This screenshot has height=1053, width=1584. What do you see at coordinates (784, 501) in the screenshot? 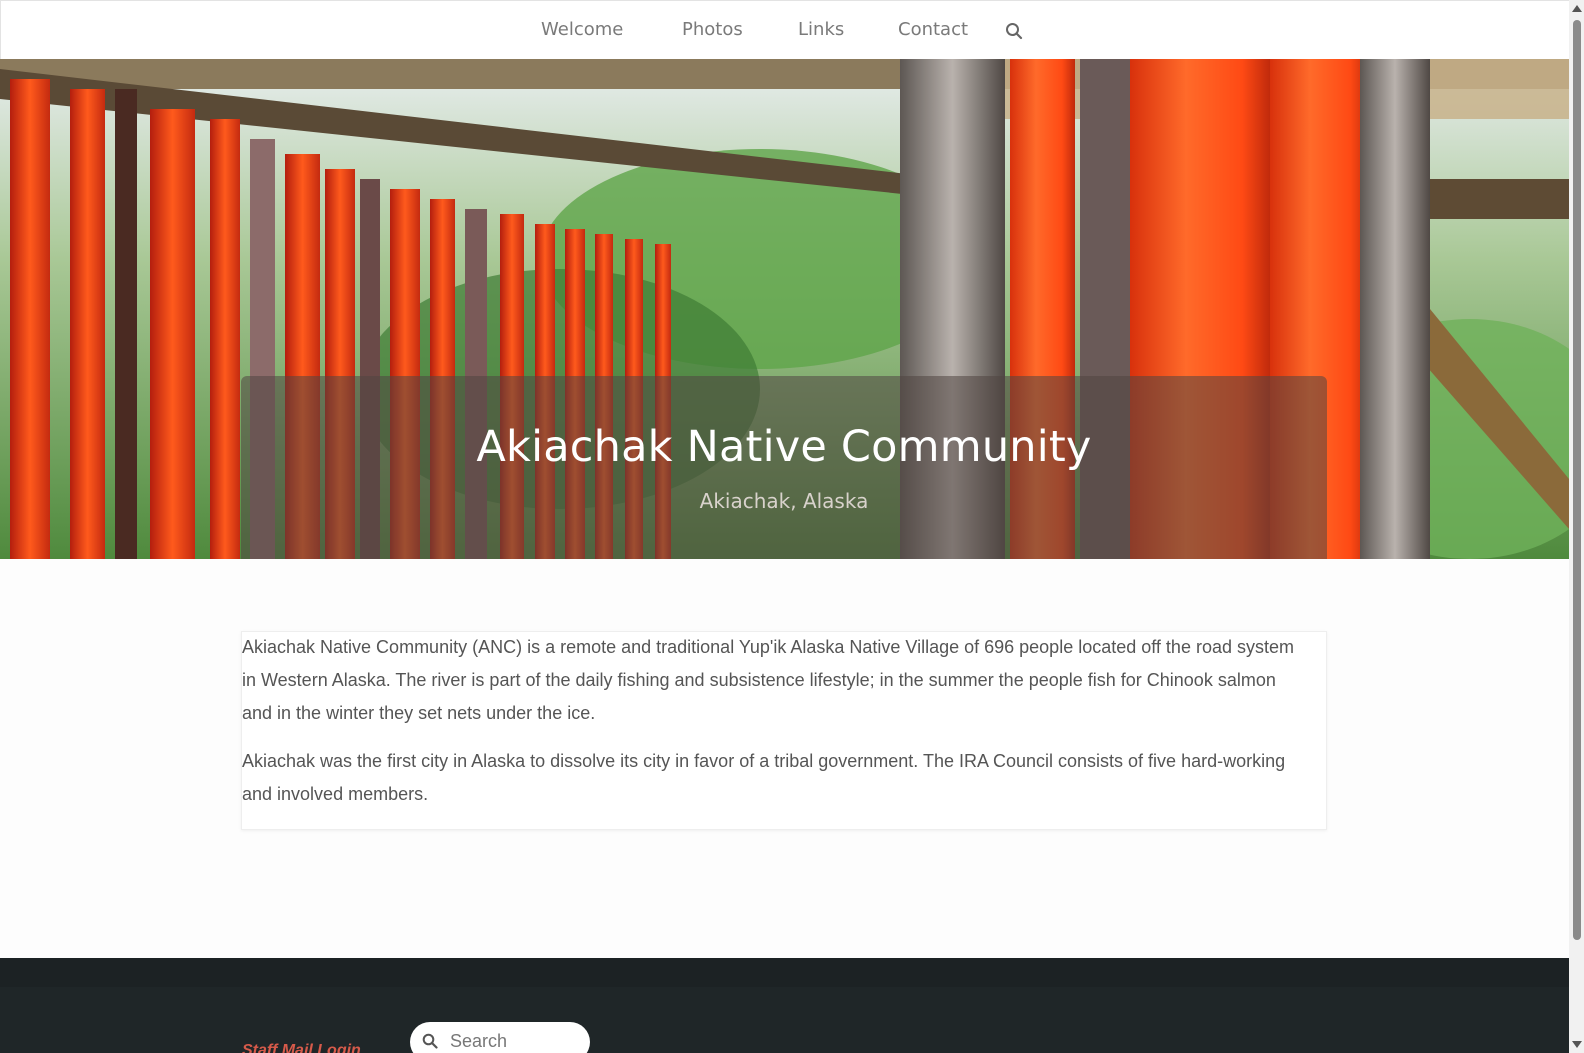
I see `page-subtitle: Akiachak, Alaska` at bounding box center [784, 501].